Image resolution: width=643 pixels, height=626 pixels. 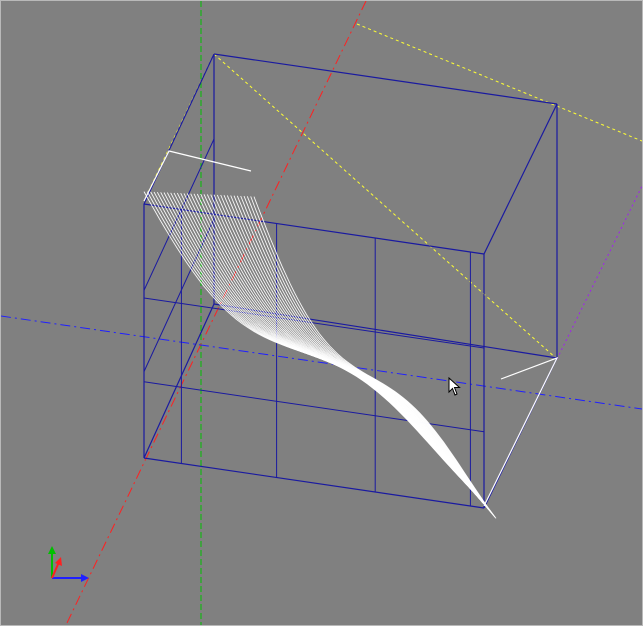 What do you see at coordinates (454, 386) in the screenshot?
I see `arrow-cursor-icon` at bounding box center [454, 386].